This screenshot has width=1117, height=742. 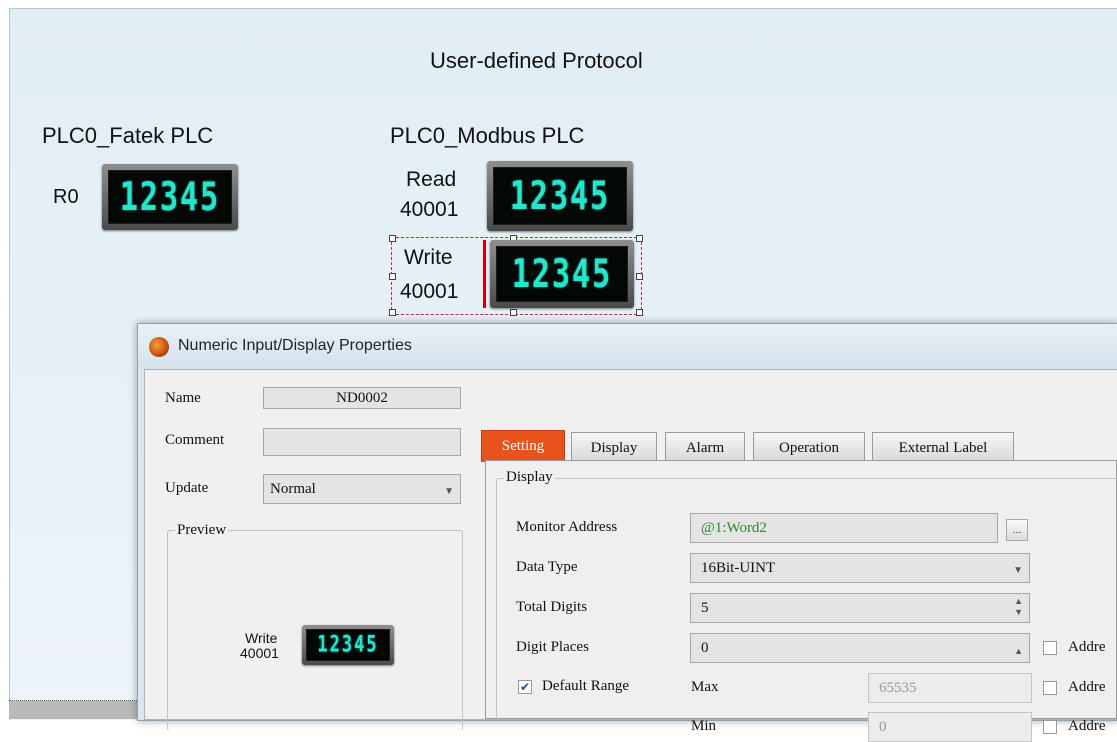 What do you see at coordinates (860, 608) in the screenshot?
I see `total-digits-spinner: 5 ▲ ▼` at bounding box center [860, 608].